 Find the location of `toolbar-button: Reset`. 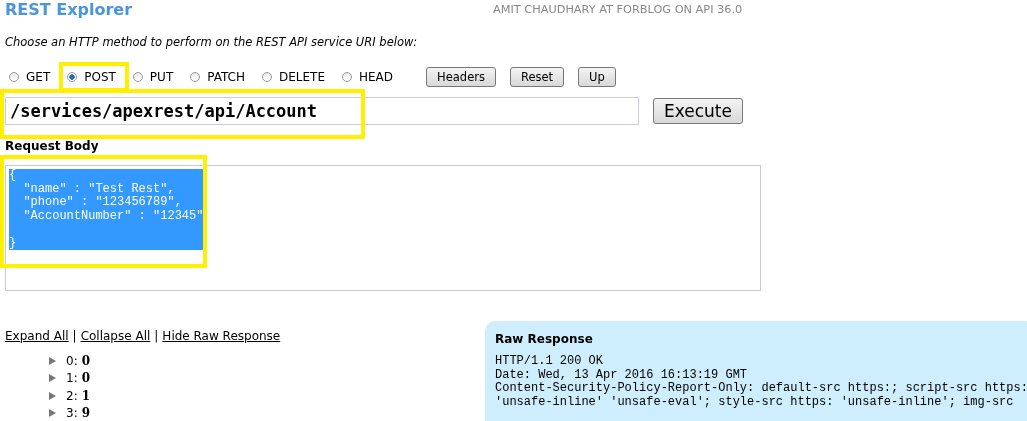

toolbar-button: Reset is located at coordinates (537, 77).